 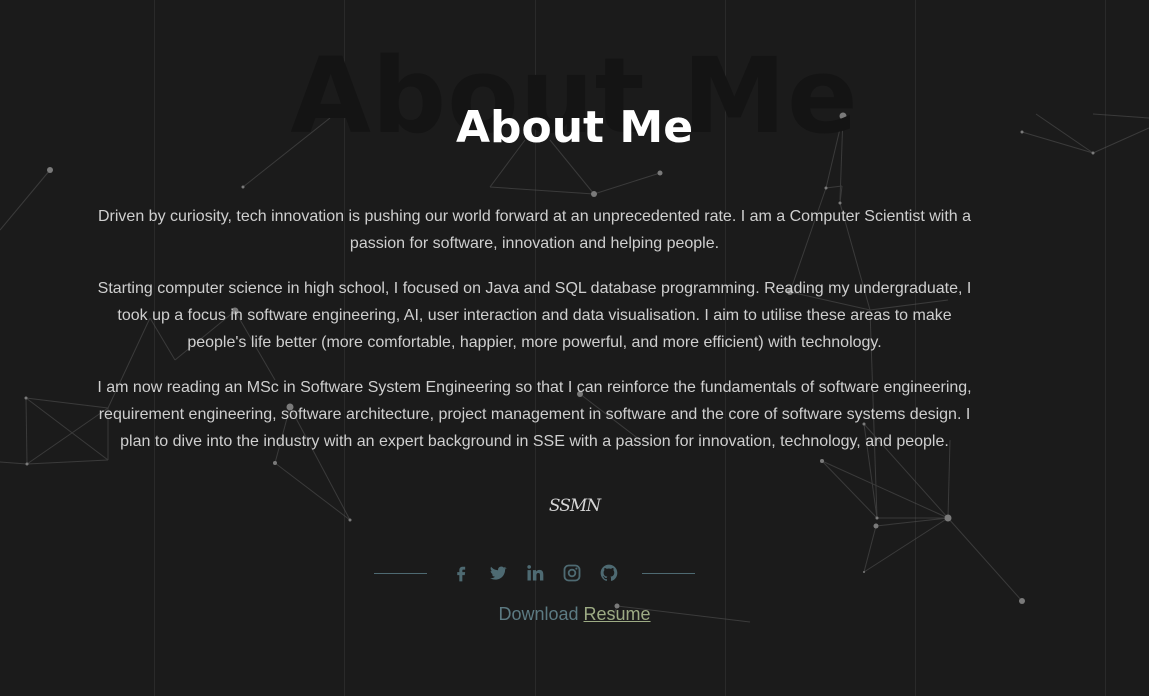 I want to click on right-divider, so click(x=668, y=573).